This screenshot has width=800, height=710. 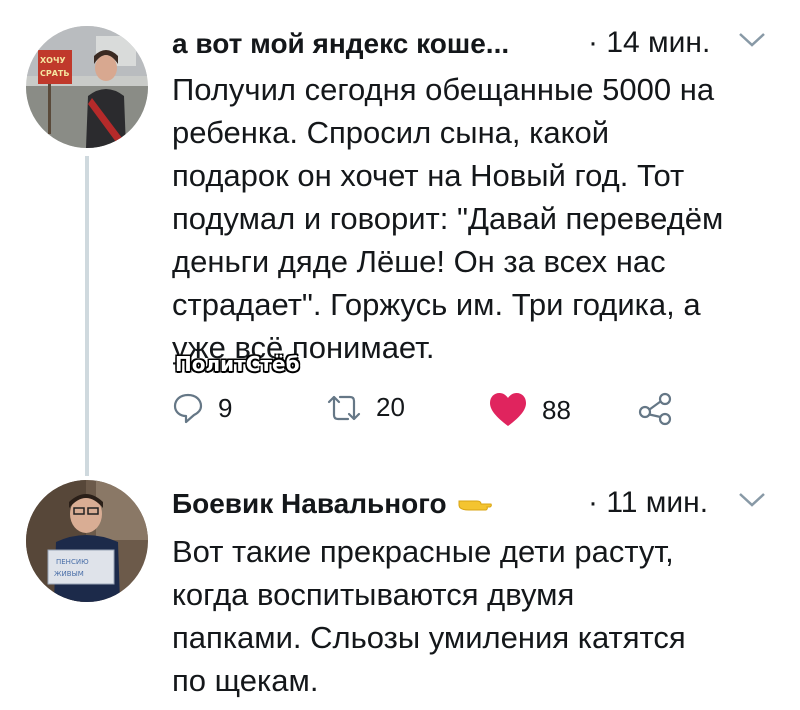 What do you see at coordinates (391, 132) in the screenshot?
I see `tweet-text-line: ребенка. Спросил сына, какой` at bounding box center [391, 132].